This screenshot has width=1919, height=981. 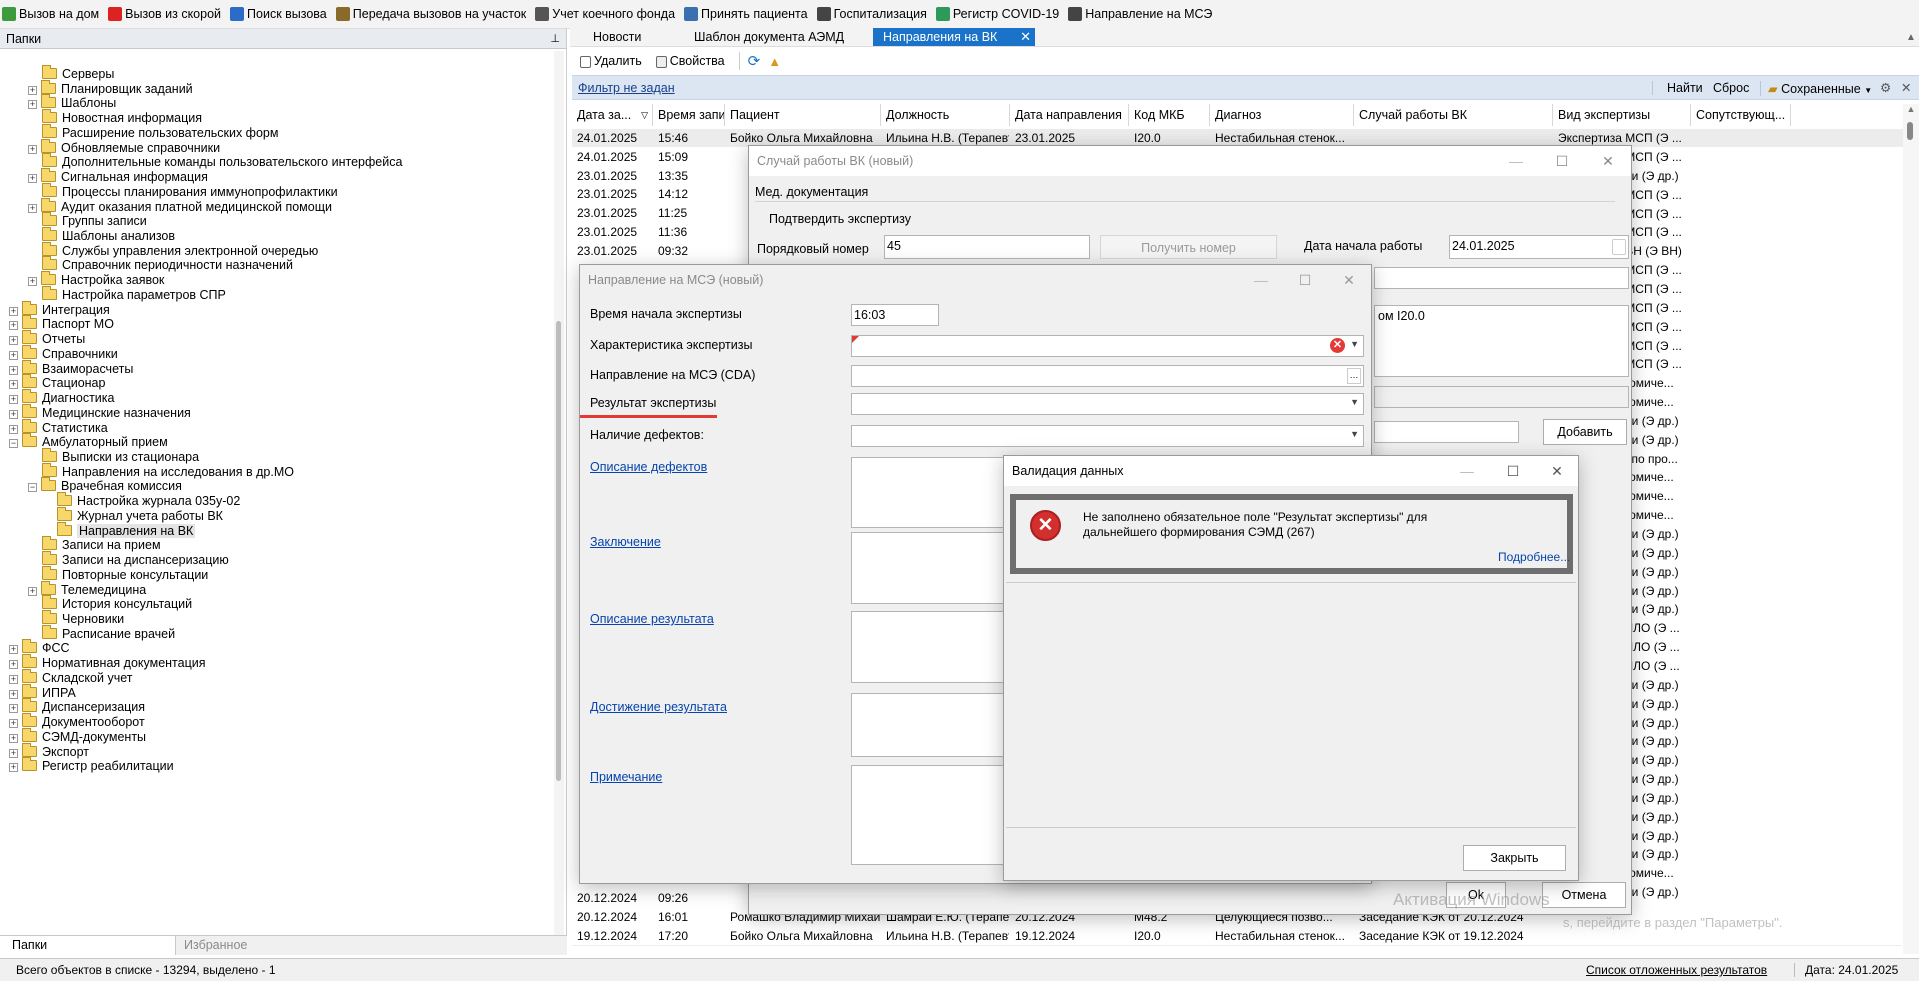 What do you see at coordinates (617, 37) in the screenshot?
I see `doc-tab-news: Новости` at bounding box center [617, 37].